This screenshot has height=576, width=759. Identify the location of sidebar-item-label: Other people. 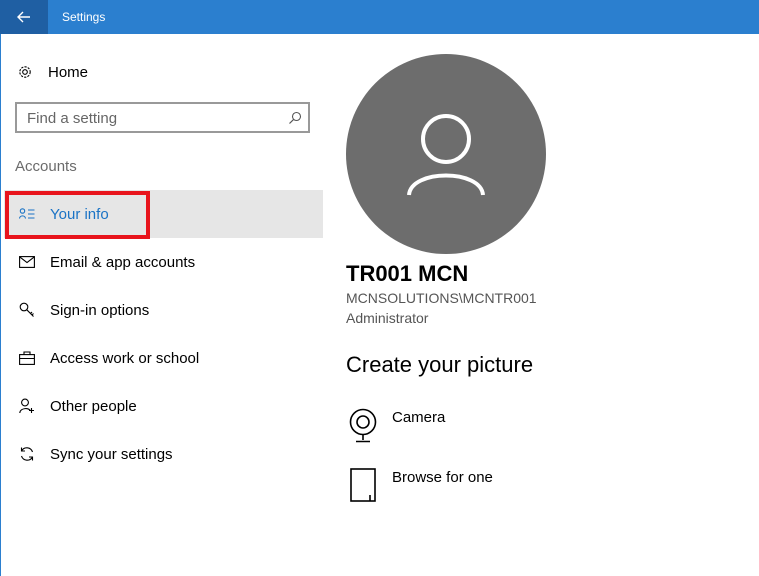
(93, 406).